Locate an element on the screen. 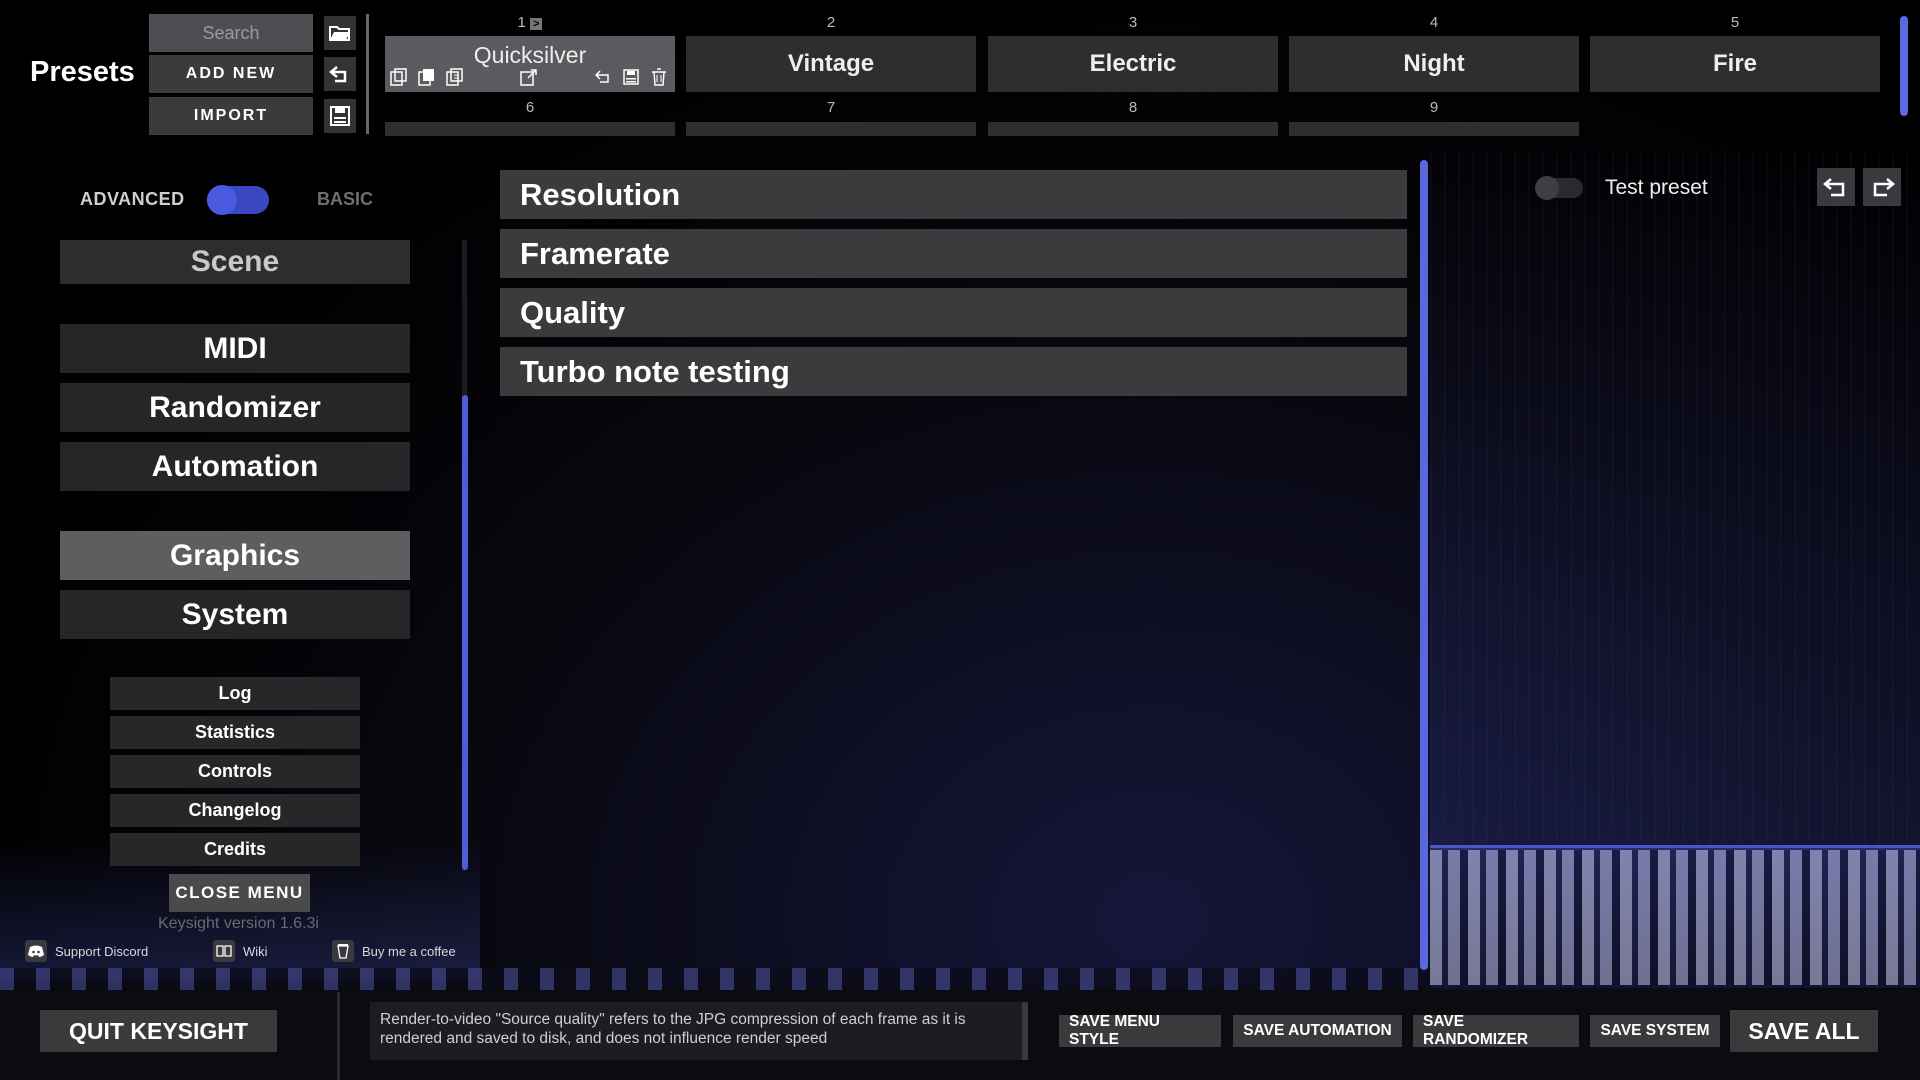 The height and width of the screenshot is (1080, 1920). coffee-icon is located at coordinates (343, 951).